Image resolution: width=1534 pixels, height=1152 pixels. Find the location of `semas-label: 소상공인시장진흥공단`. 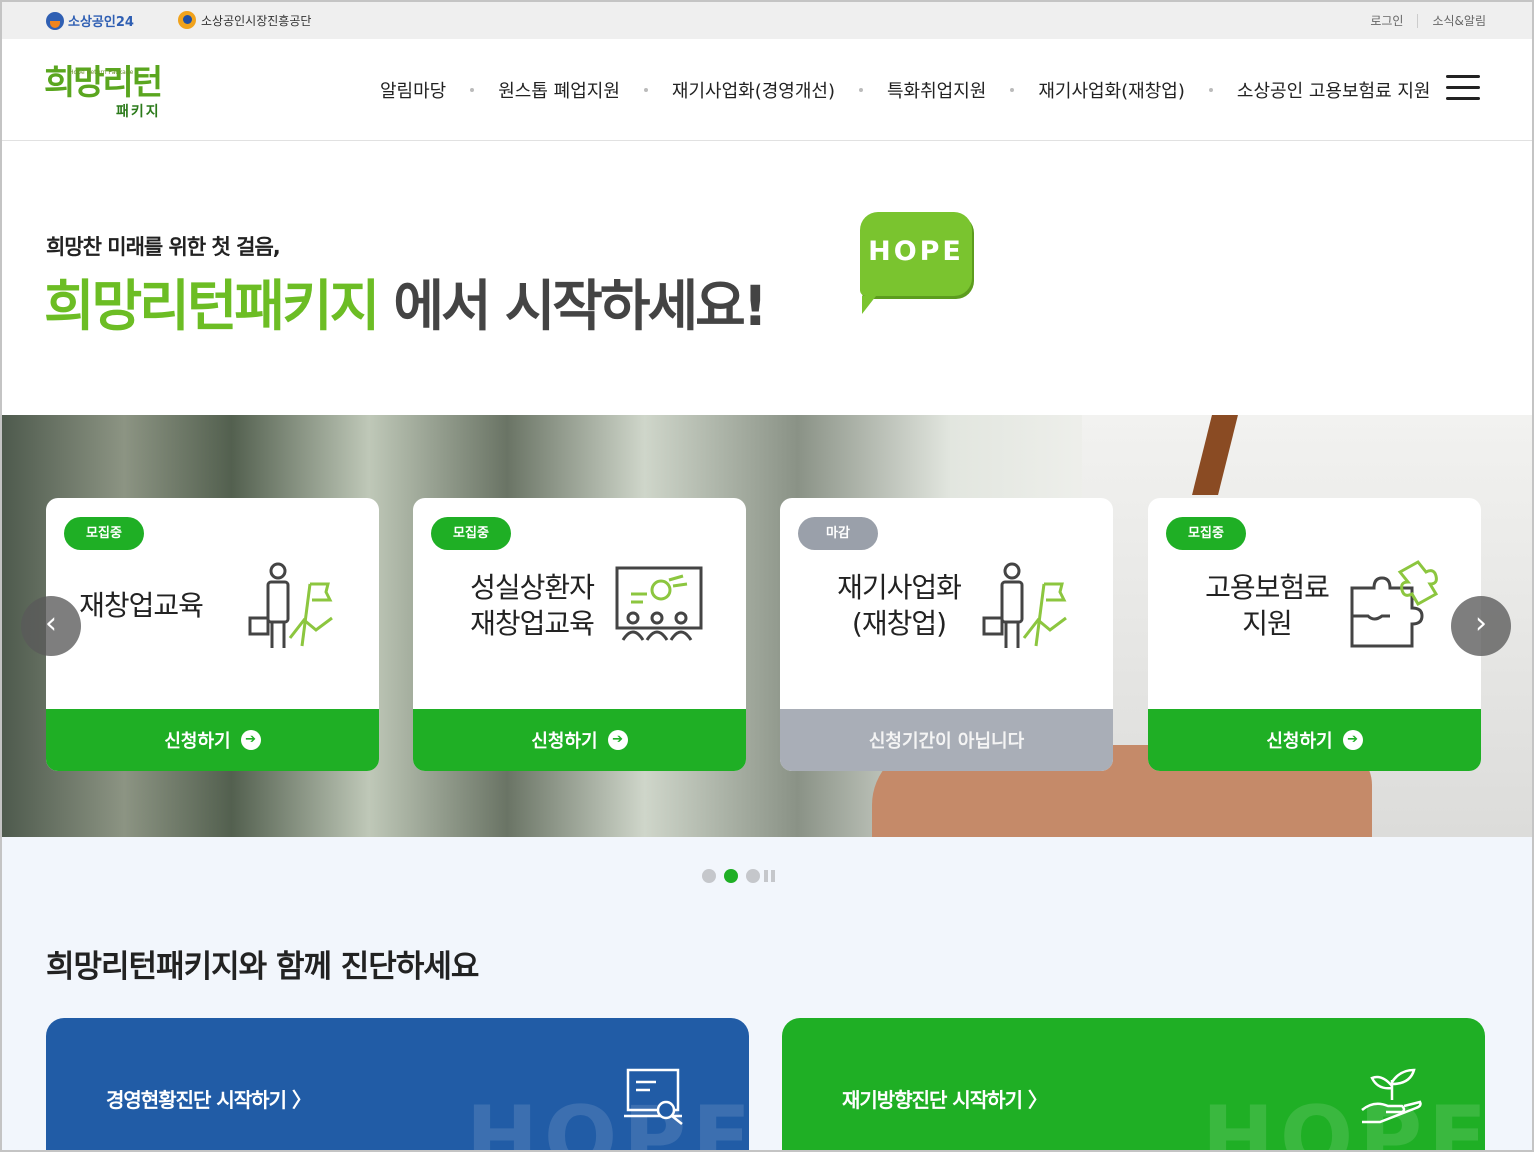

semas-label: 소상공인시장진흥공단 is located at coordinates (256, 20).